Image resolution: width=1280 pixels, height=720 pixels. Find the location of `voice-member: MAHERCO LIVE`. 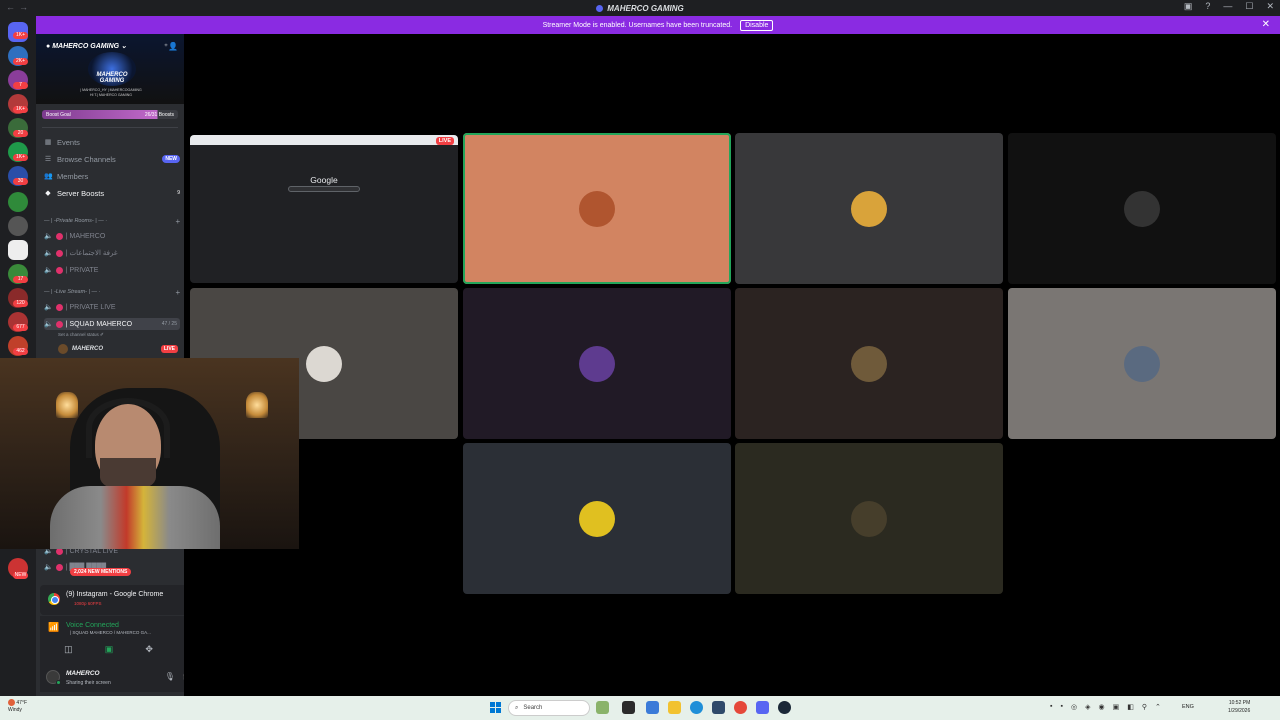

voice-member: MAHERCO LIVE is located at coordinates (118, 349).